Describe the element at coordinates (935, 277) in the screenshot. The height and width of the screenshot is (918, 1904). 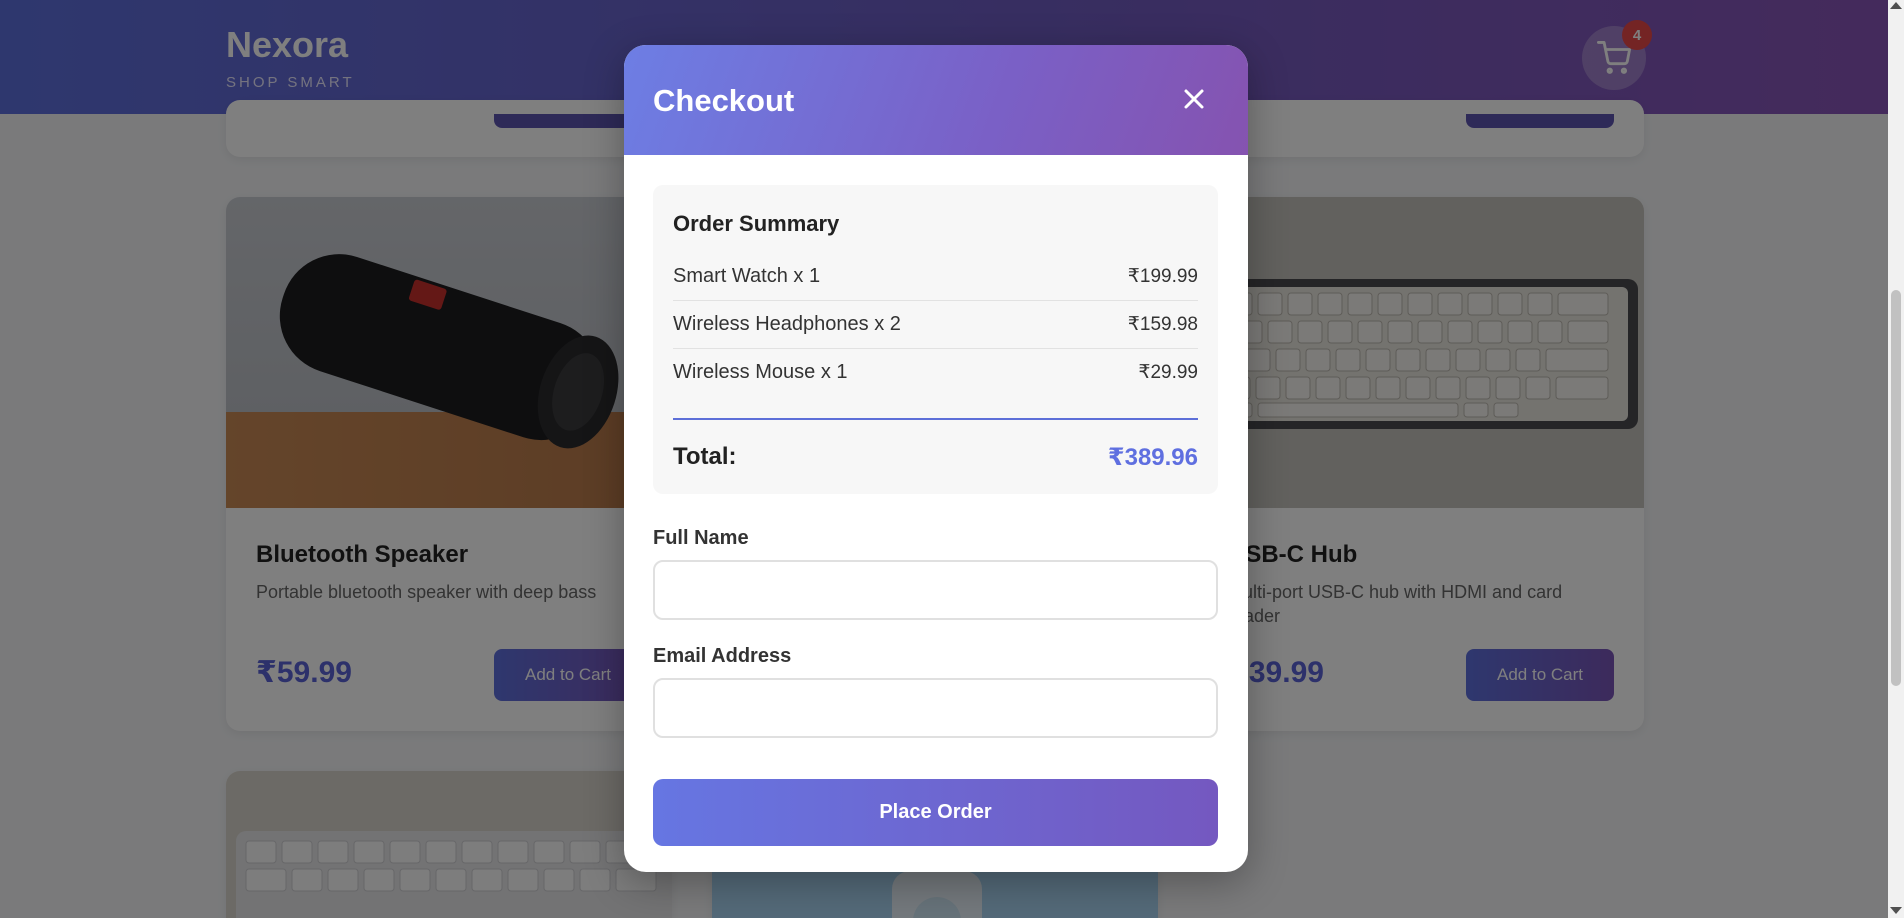
I see `order-summary-item: Smart Watch x 1 ₹199.99` at that location.